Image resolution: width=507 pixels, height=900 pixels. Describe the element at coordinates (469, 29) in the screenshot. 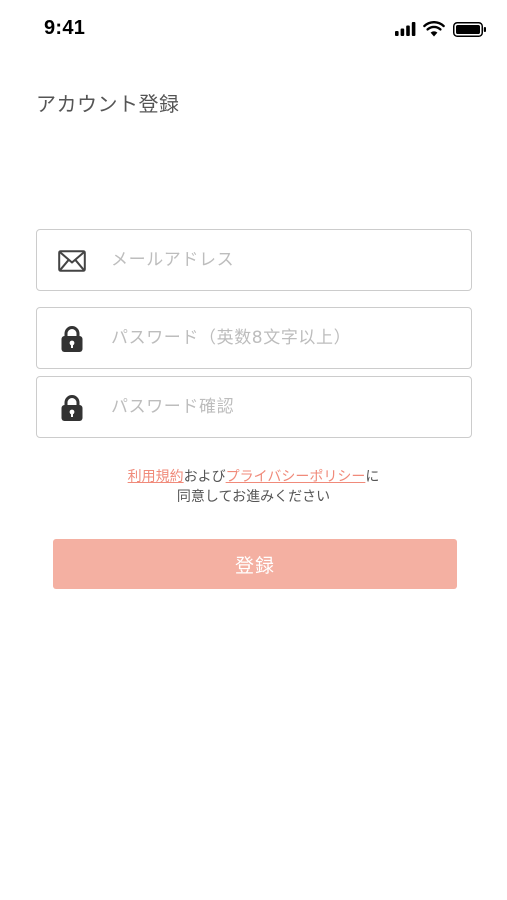

I see `battery-icon` at that location.